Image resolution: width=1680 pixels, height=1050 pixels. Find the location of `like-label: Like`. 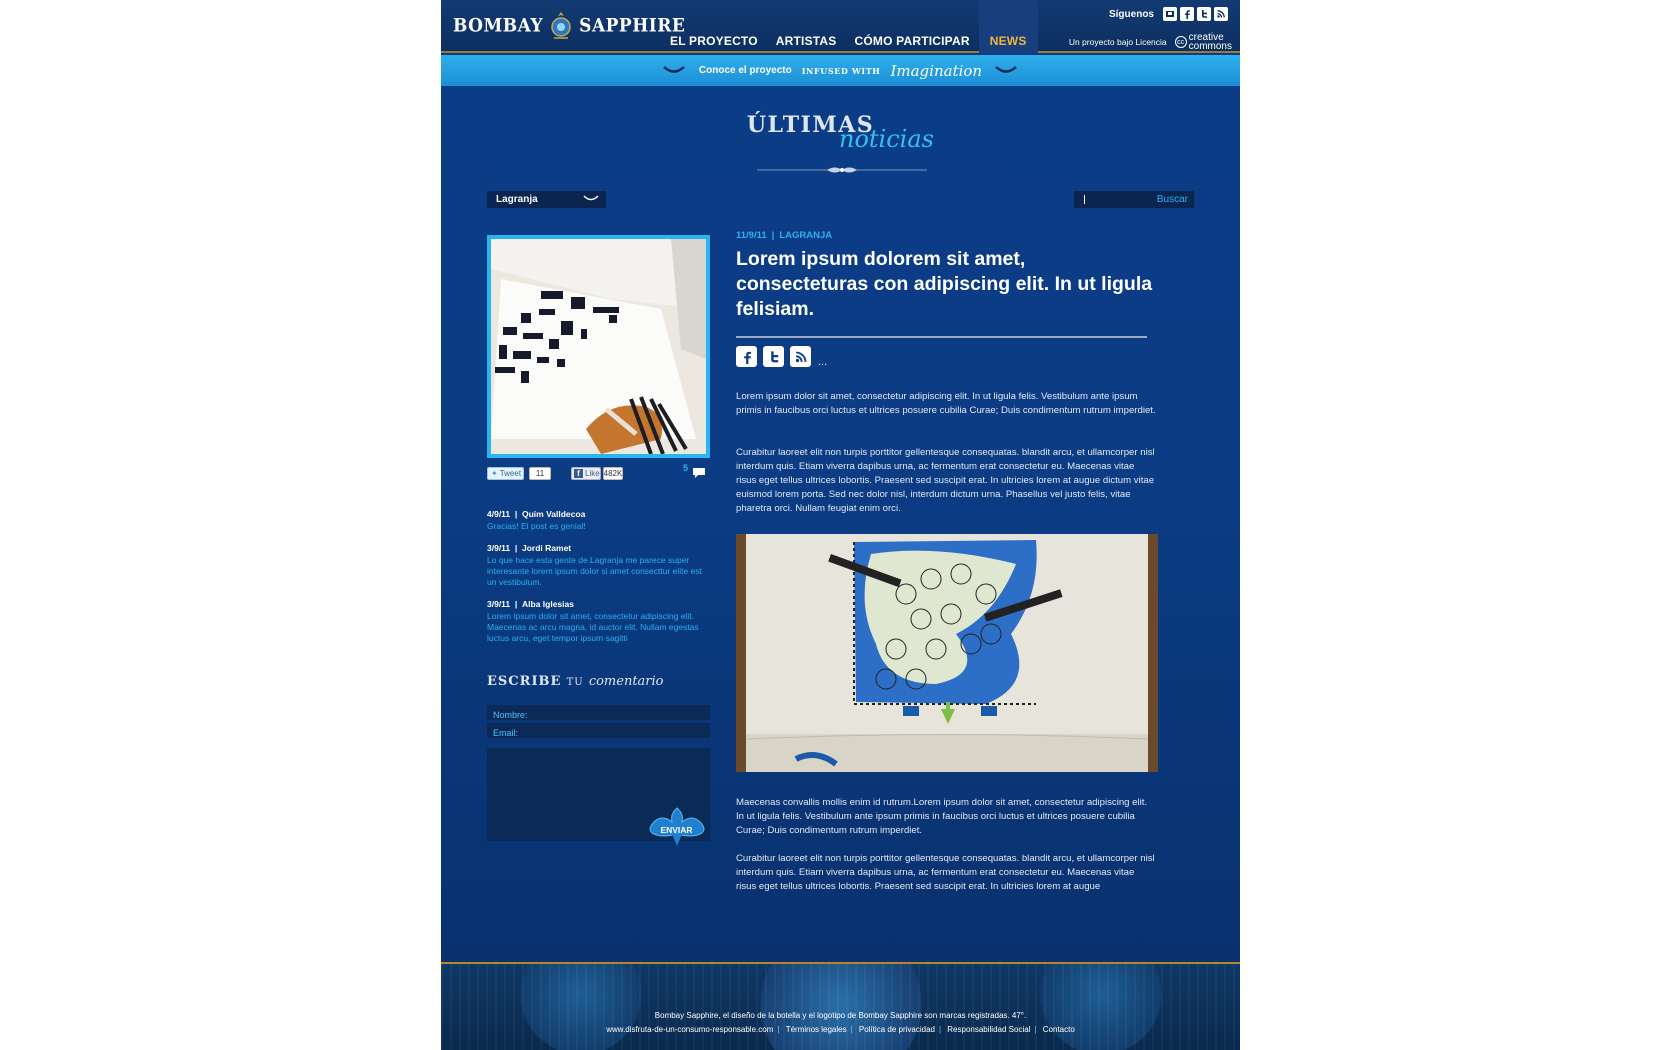

like-label: Like is located at coordinates (592, 473).